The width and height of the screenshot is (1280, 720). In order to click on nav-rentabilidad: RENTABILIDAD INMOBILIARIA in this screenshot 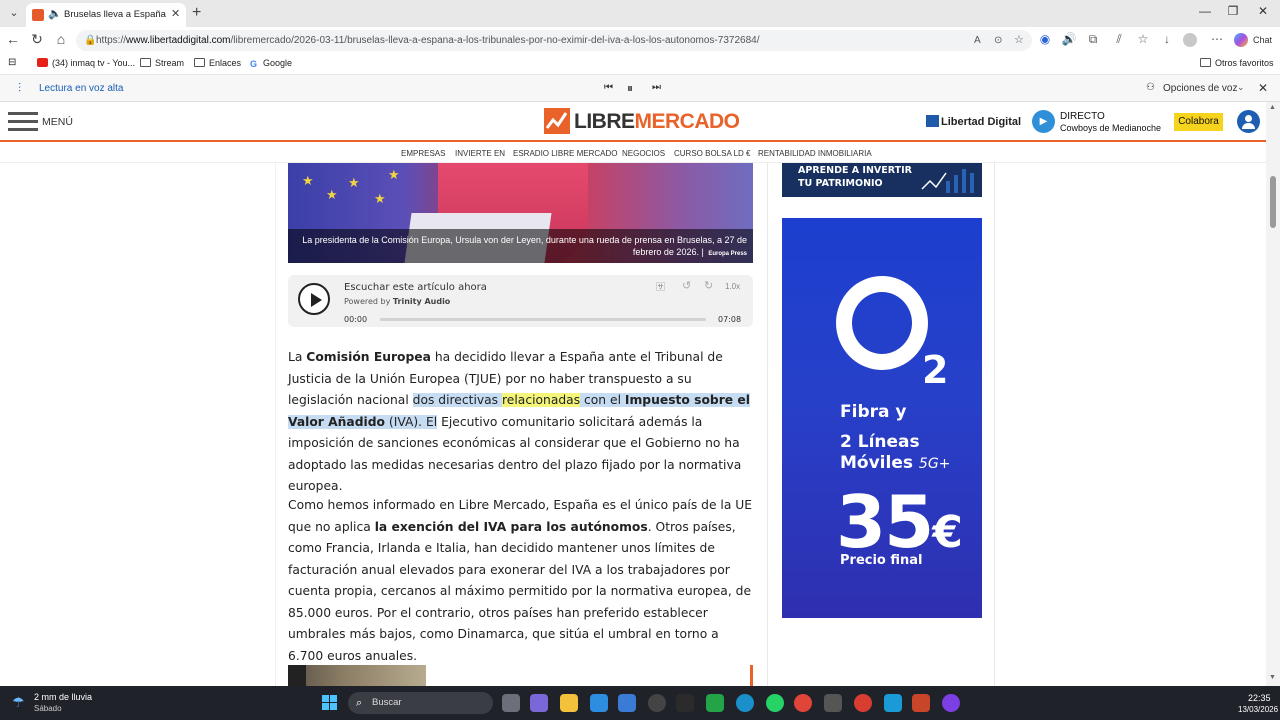, I will do `click(815, 153)`.